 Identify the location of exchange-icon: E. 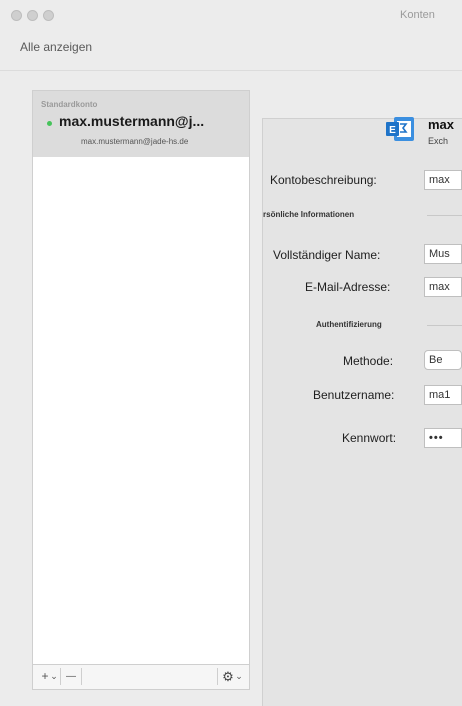
(400, 129).